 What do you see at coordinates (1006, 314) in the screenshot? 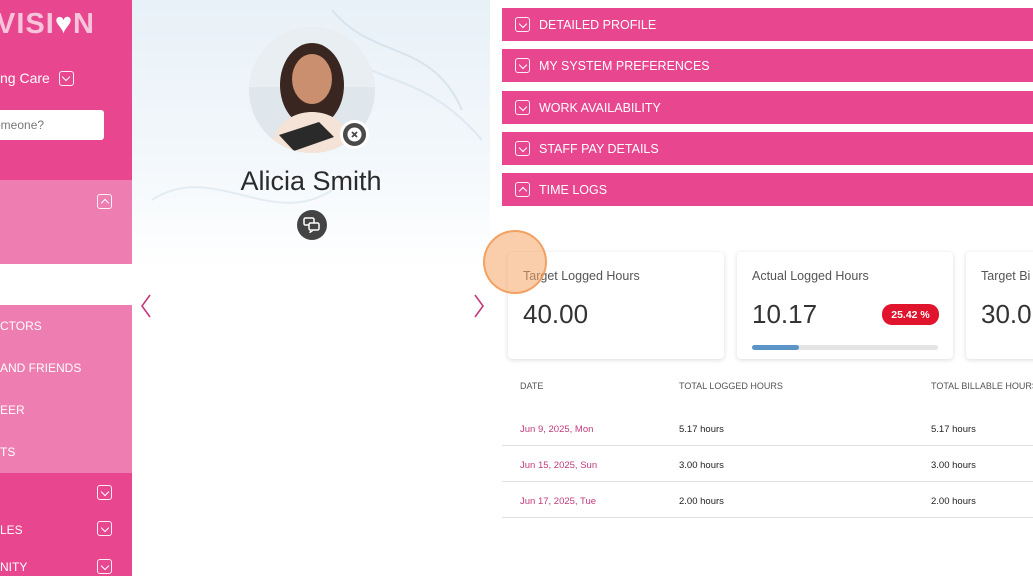
I see `card-value: 30.0` at bounding box center [1006, 314].